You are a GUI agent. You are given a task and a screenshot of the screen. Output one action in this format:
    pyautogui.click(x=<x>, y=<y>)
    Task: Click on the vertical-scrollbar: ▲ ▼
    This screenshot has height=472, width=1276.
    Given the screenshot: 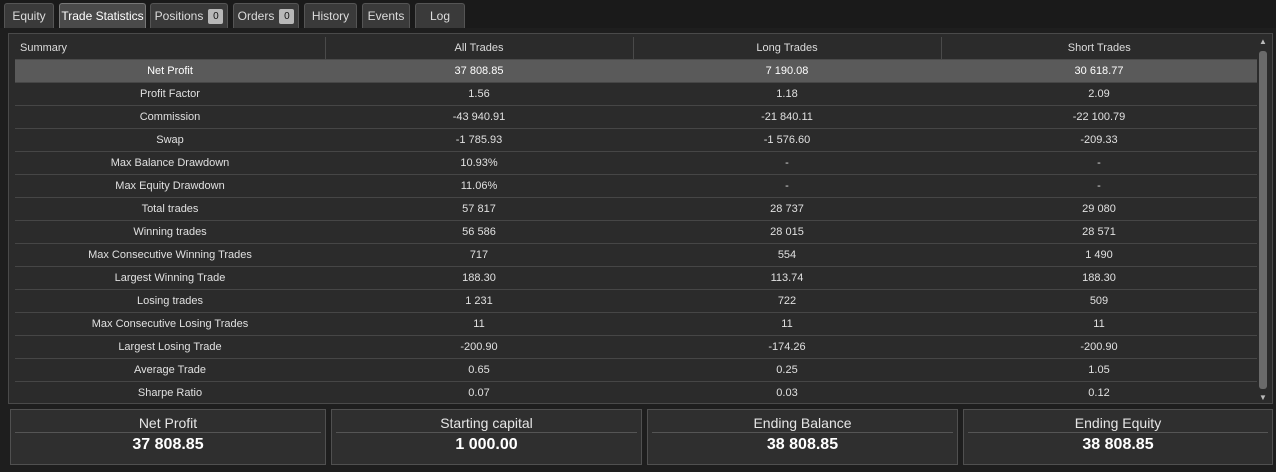 What is the action you would take?
    pyautogui.click(x=1263, y=220)
    